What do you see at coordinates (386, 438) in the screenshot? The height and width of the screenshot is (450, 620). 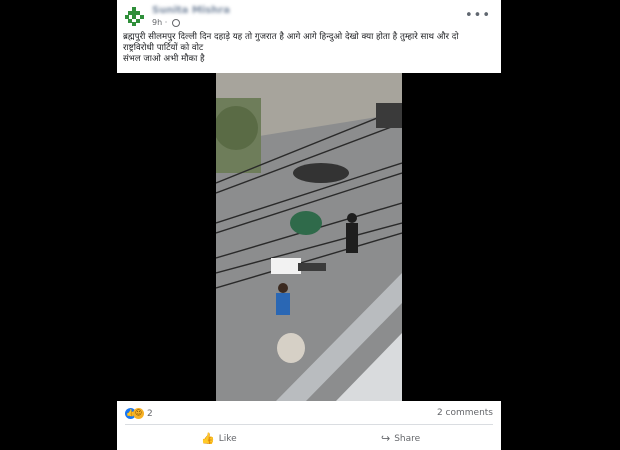 I see `share-arrow-icon: ↪` at bounding box center [386, 438].